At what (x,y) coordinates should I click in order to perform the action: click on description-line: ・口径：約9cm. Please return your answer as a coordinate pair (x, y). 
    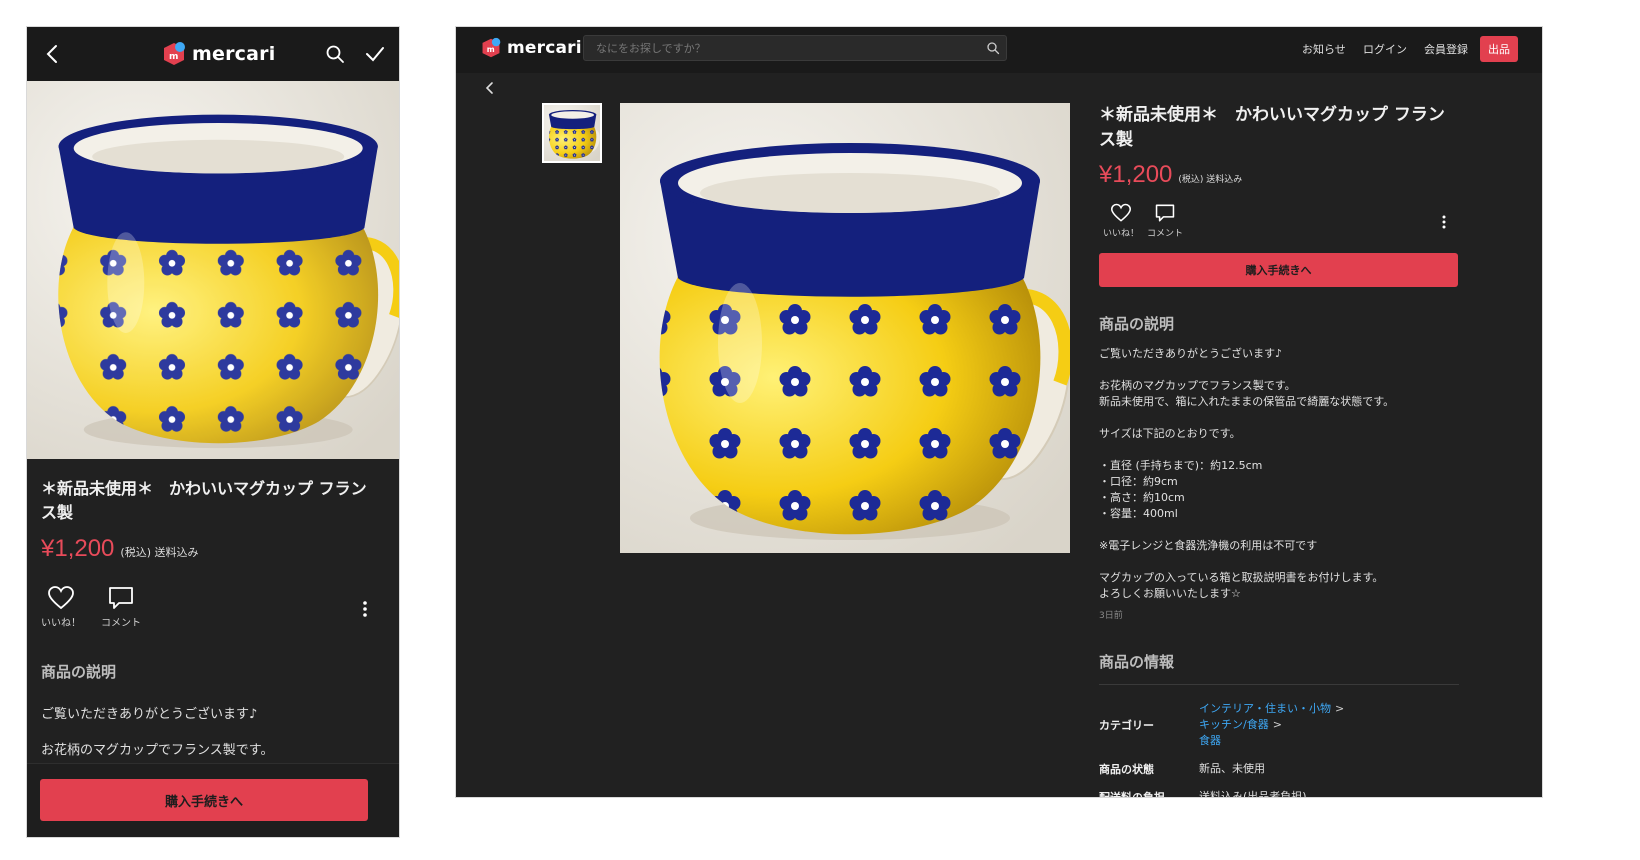
    Looking at the image, I should click on (1138, 481).